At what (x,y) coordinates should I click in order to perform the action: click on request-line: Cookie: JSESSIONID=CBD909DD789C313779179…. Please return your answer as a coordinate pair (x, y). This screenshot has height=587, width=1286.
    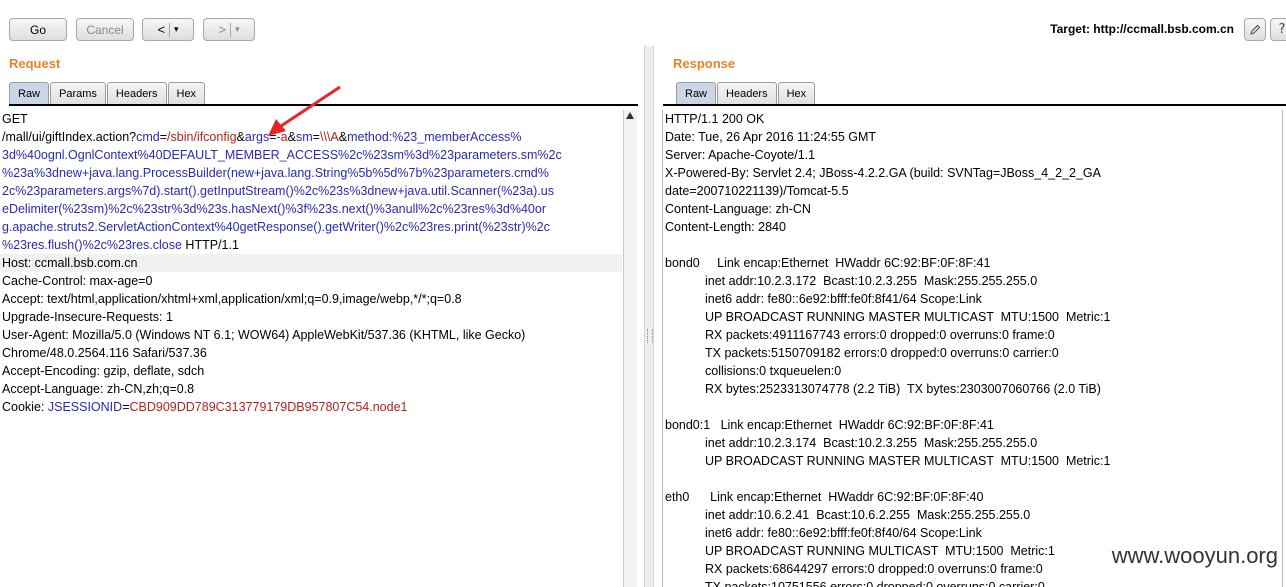
    Looking at the image, I should click on (311, 407).